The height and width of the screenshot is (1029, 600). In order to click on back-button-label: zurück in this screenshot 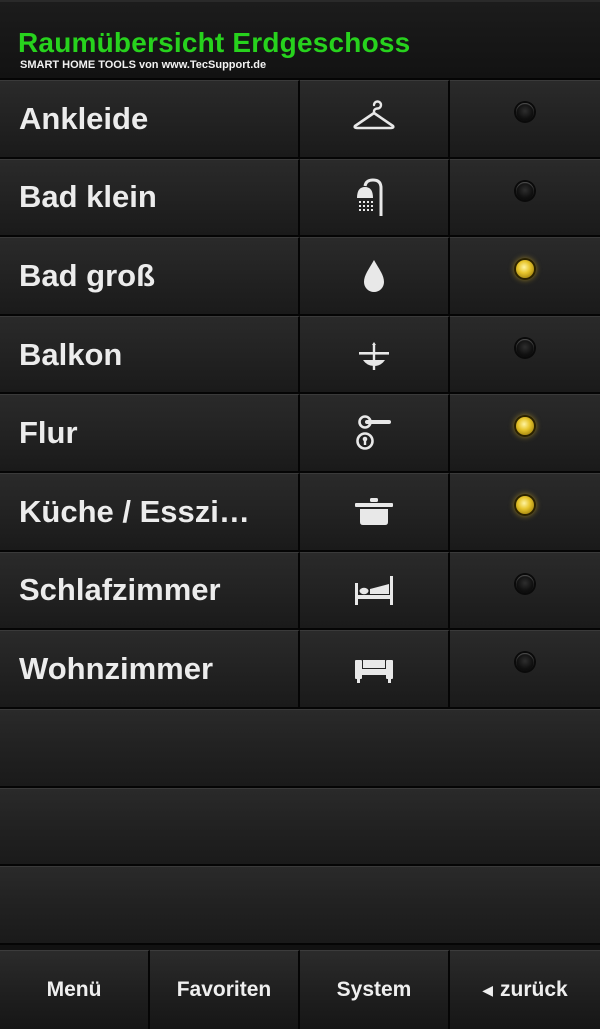, I will do `click(534, 989)`.